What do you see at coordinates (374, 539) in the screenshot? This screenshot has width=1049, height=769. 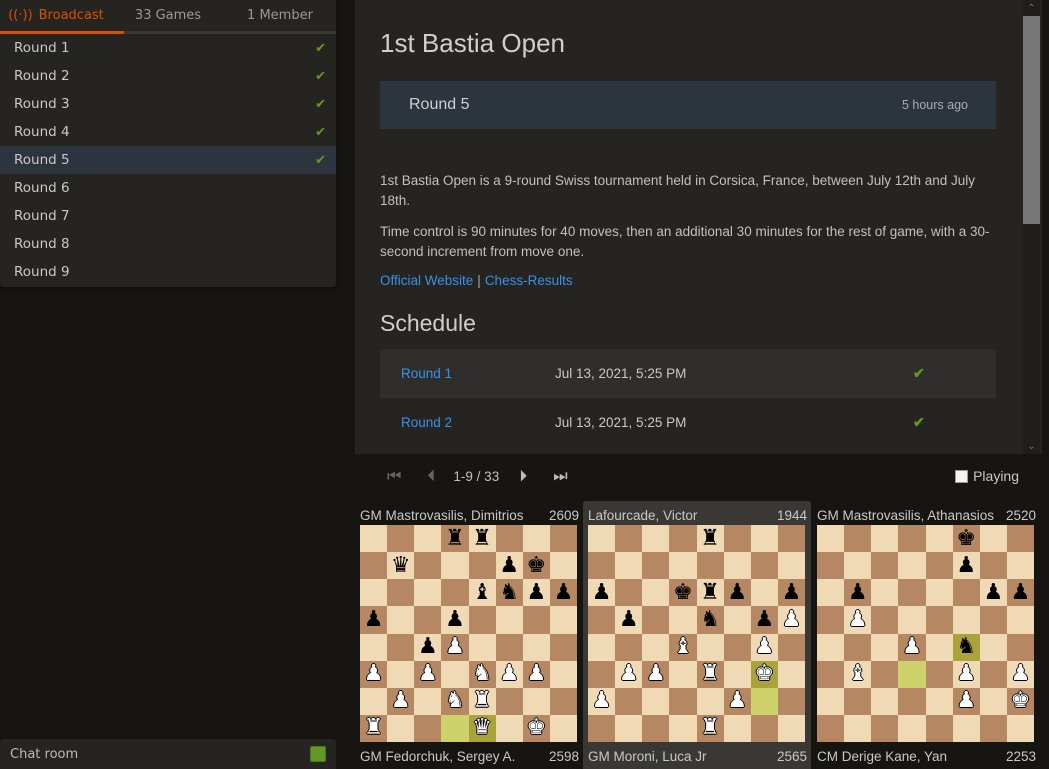 I see `square-a8` at bounding box center [374, 539].